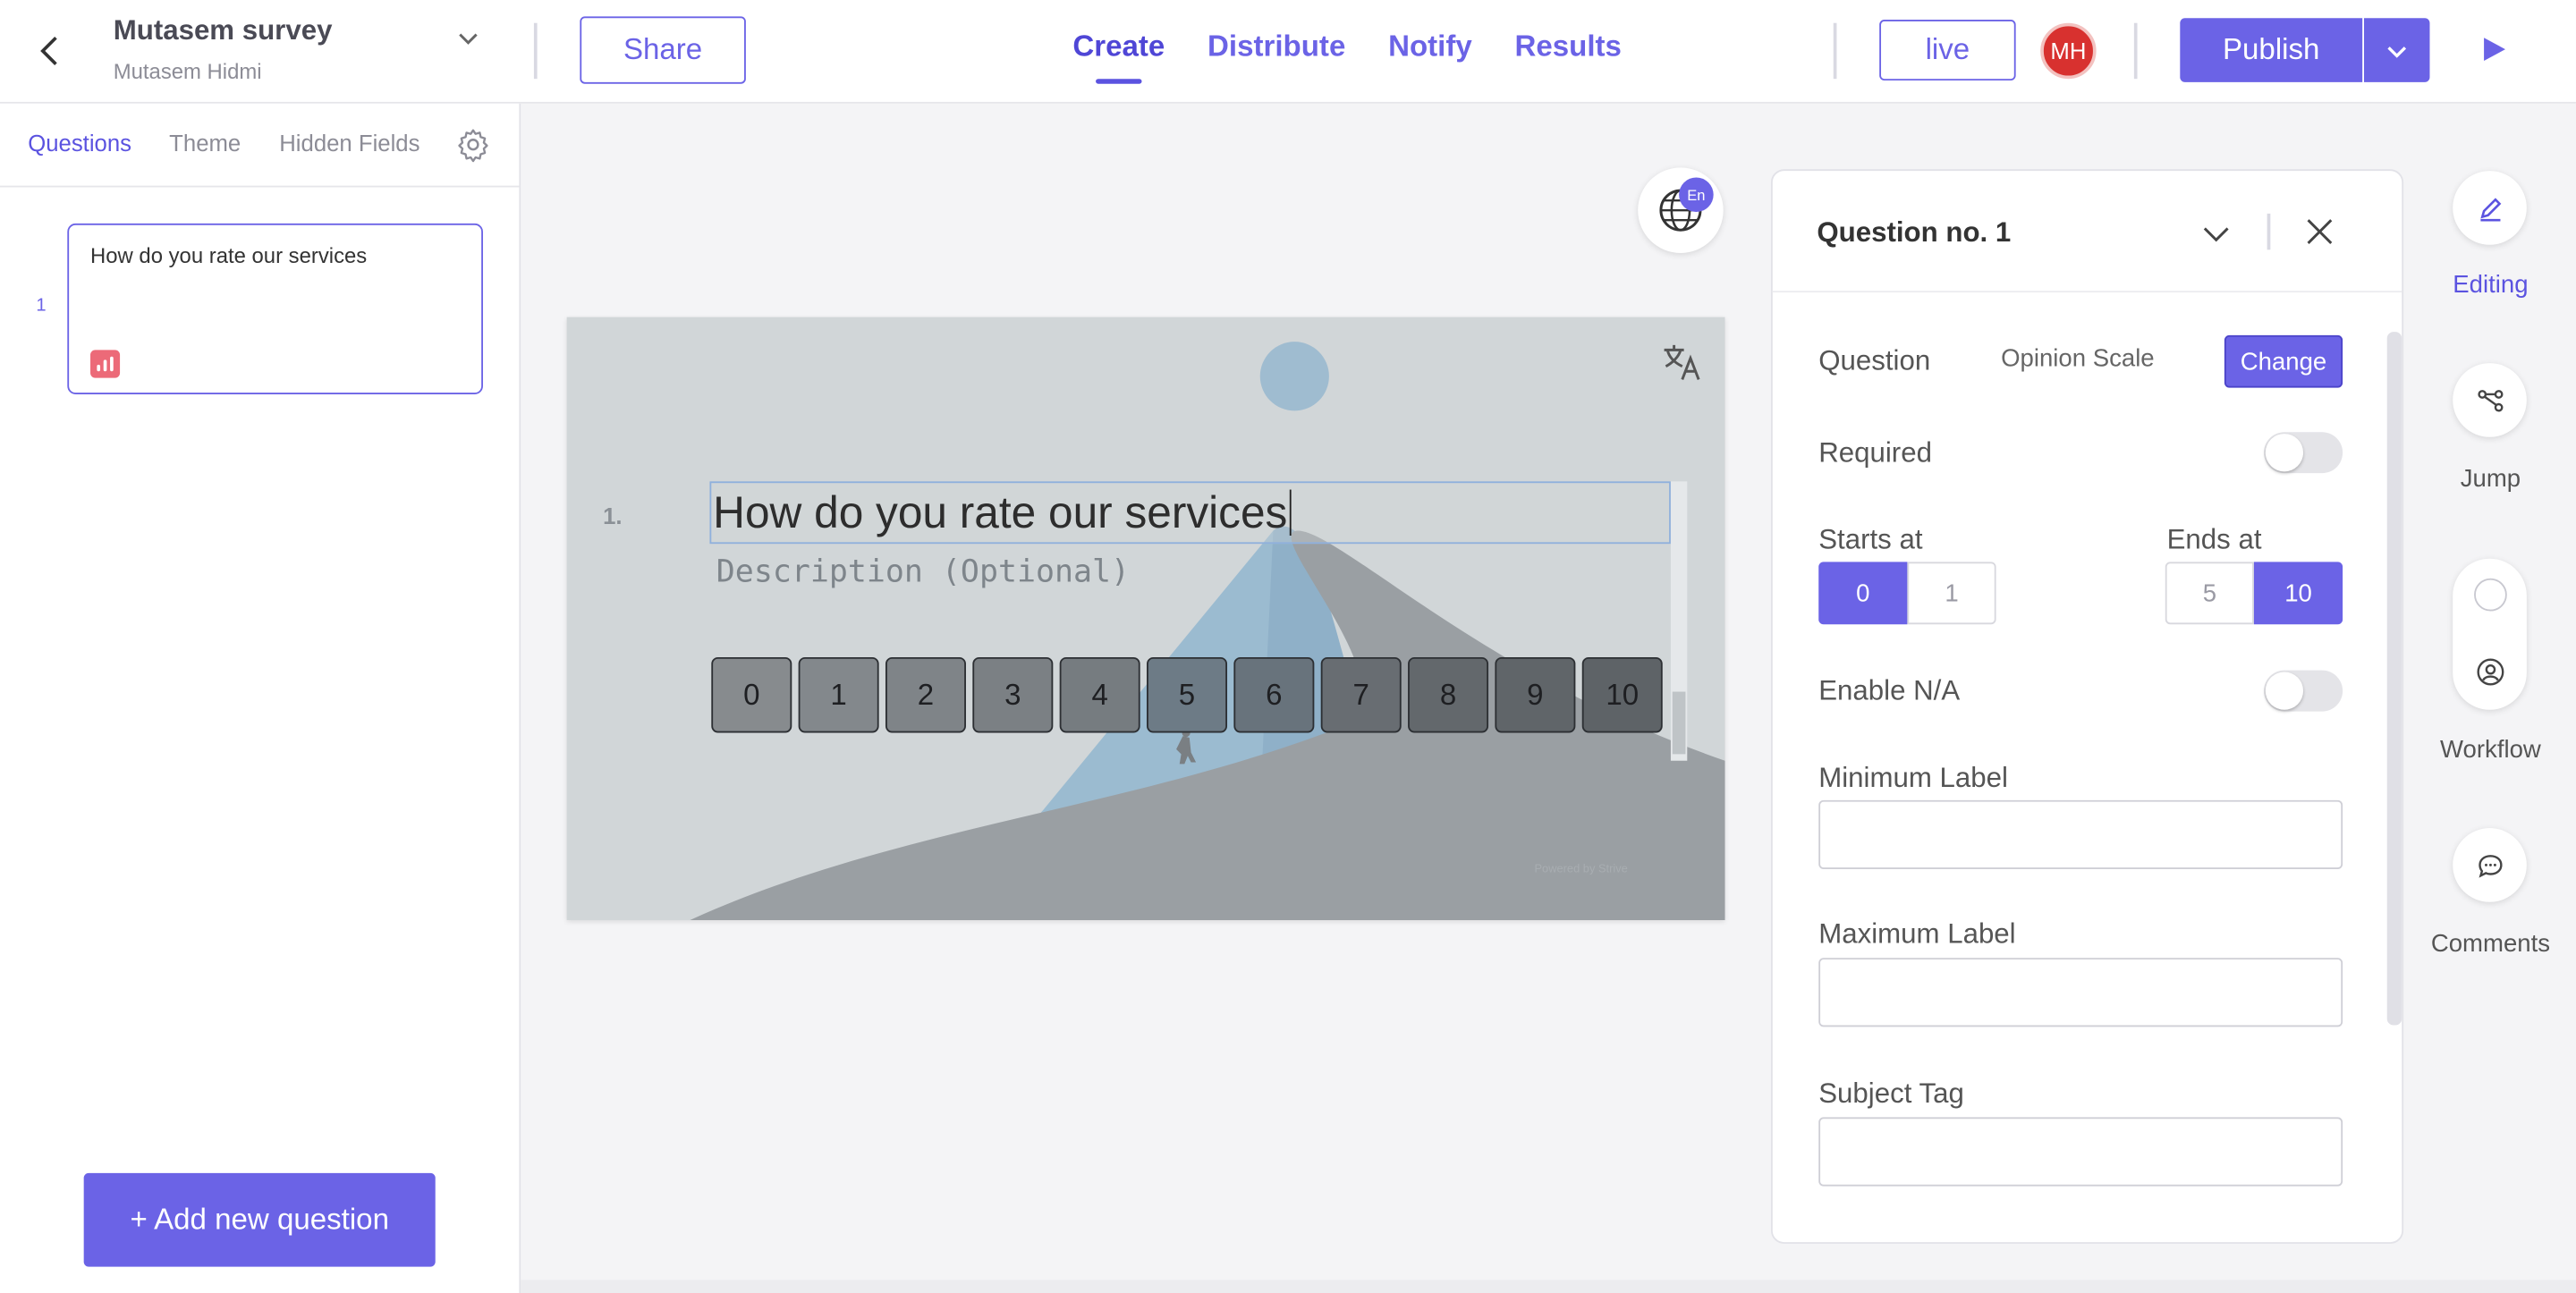 The height and width of the screenshot is (1293, 2576). Describe the element at coordinates (2068, 51) in the screenshot. I see `avatar: MH` at that location.